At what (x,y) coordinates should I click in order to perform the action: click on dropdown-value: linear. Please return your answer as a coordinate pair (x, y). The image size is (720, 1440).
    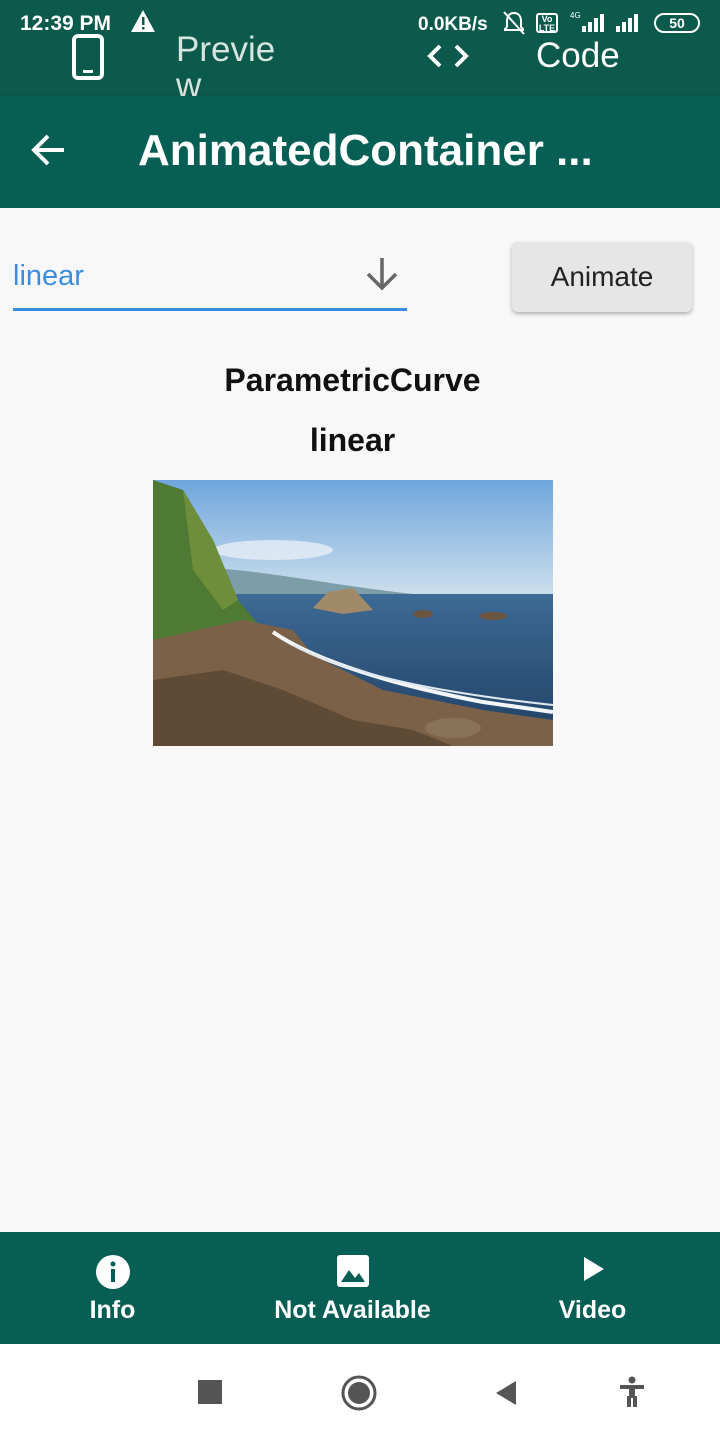
    Looking at the image, I should click on (48, 276).